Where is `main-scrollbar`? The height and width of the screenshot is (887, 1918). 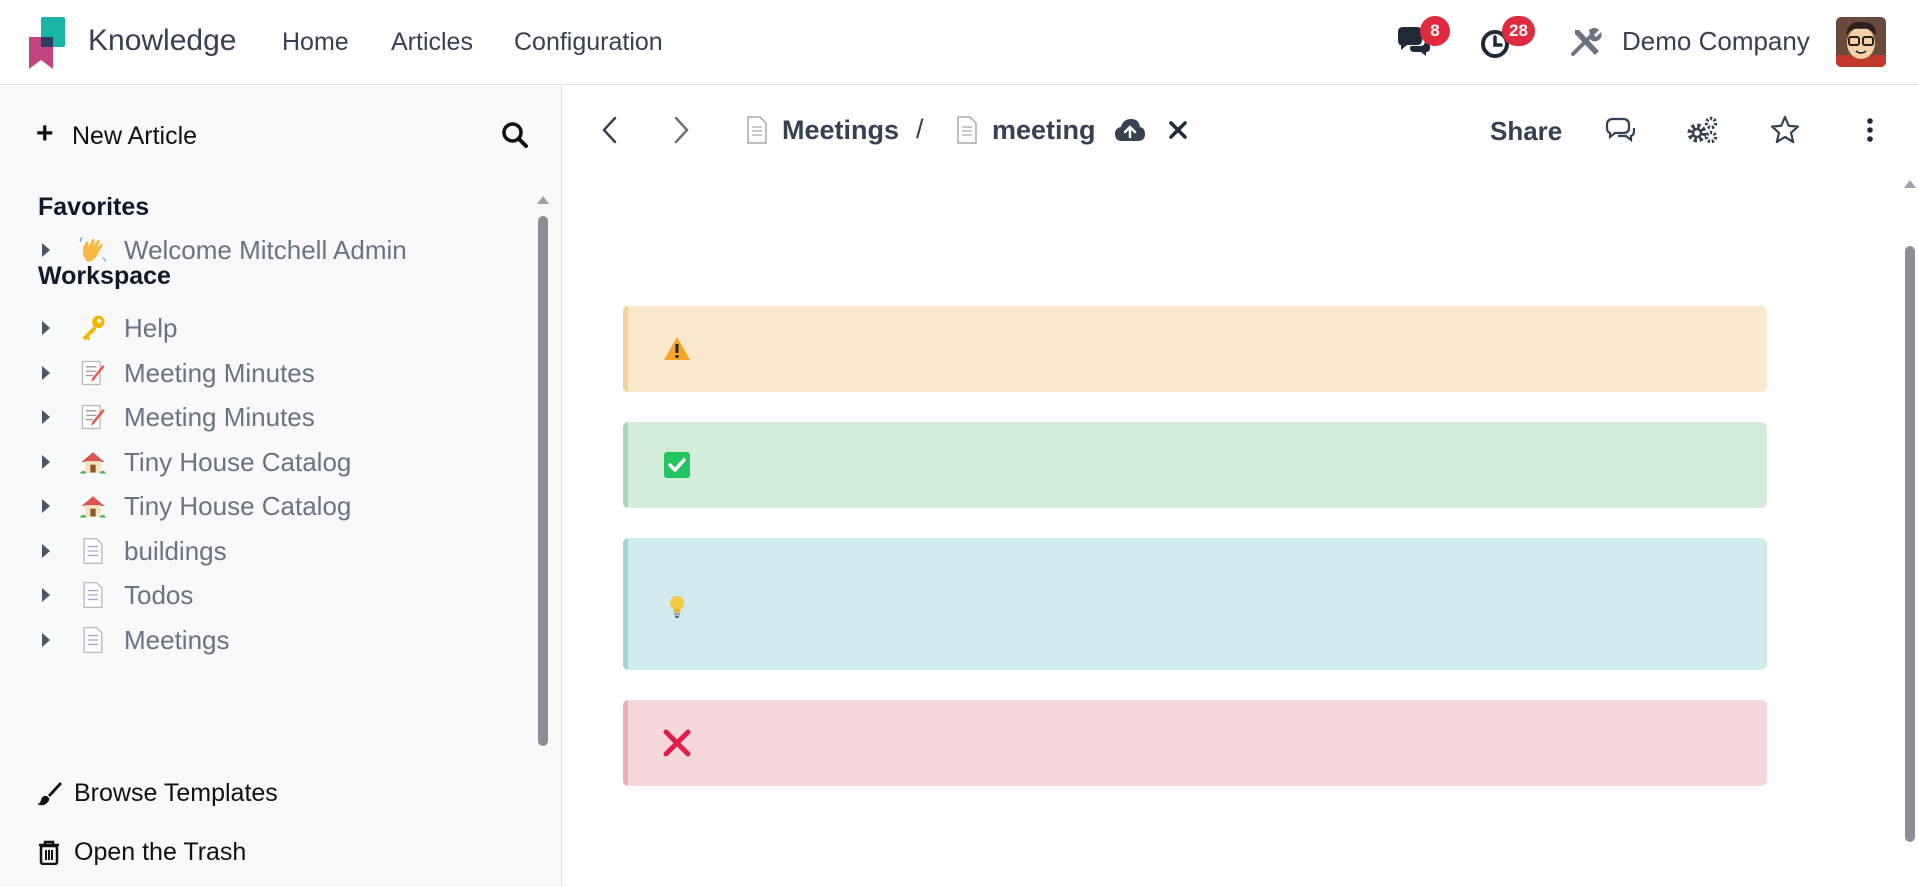 main-scrollbar is located at coordinates (1910, 511).